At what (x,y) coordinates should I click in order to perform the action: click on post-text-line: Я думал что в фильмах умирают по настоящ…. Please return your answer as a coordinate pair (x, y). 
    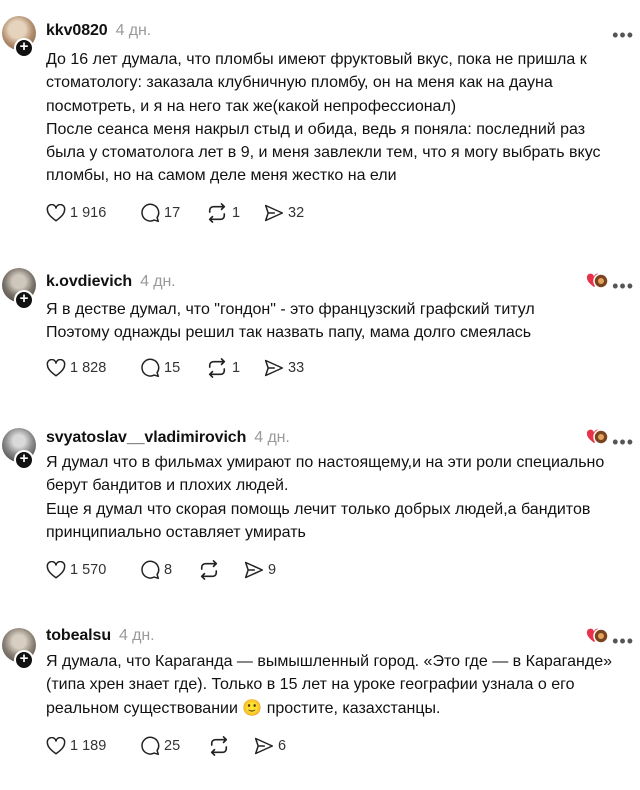
    Looking at the image, I should click on (325, 462).